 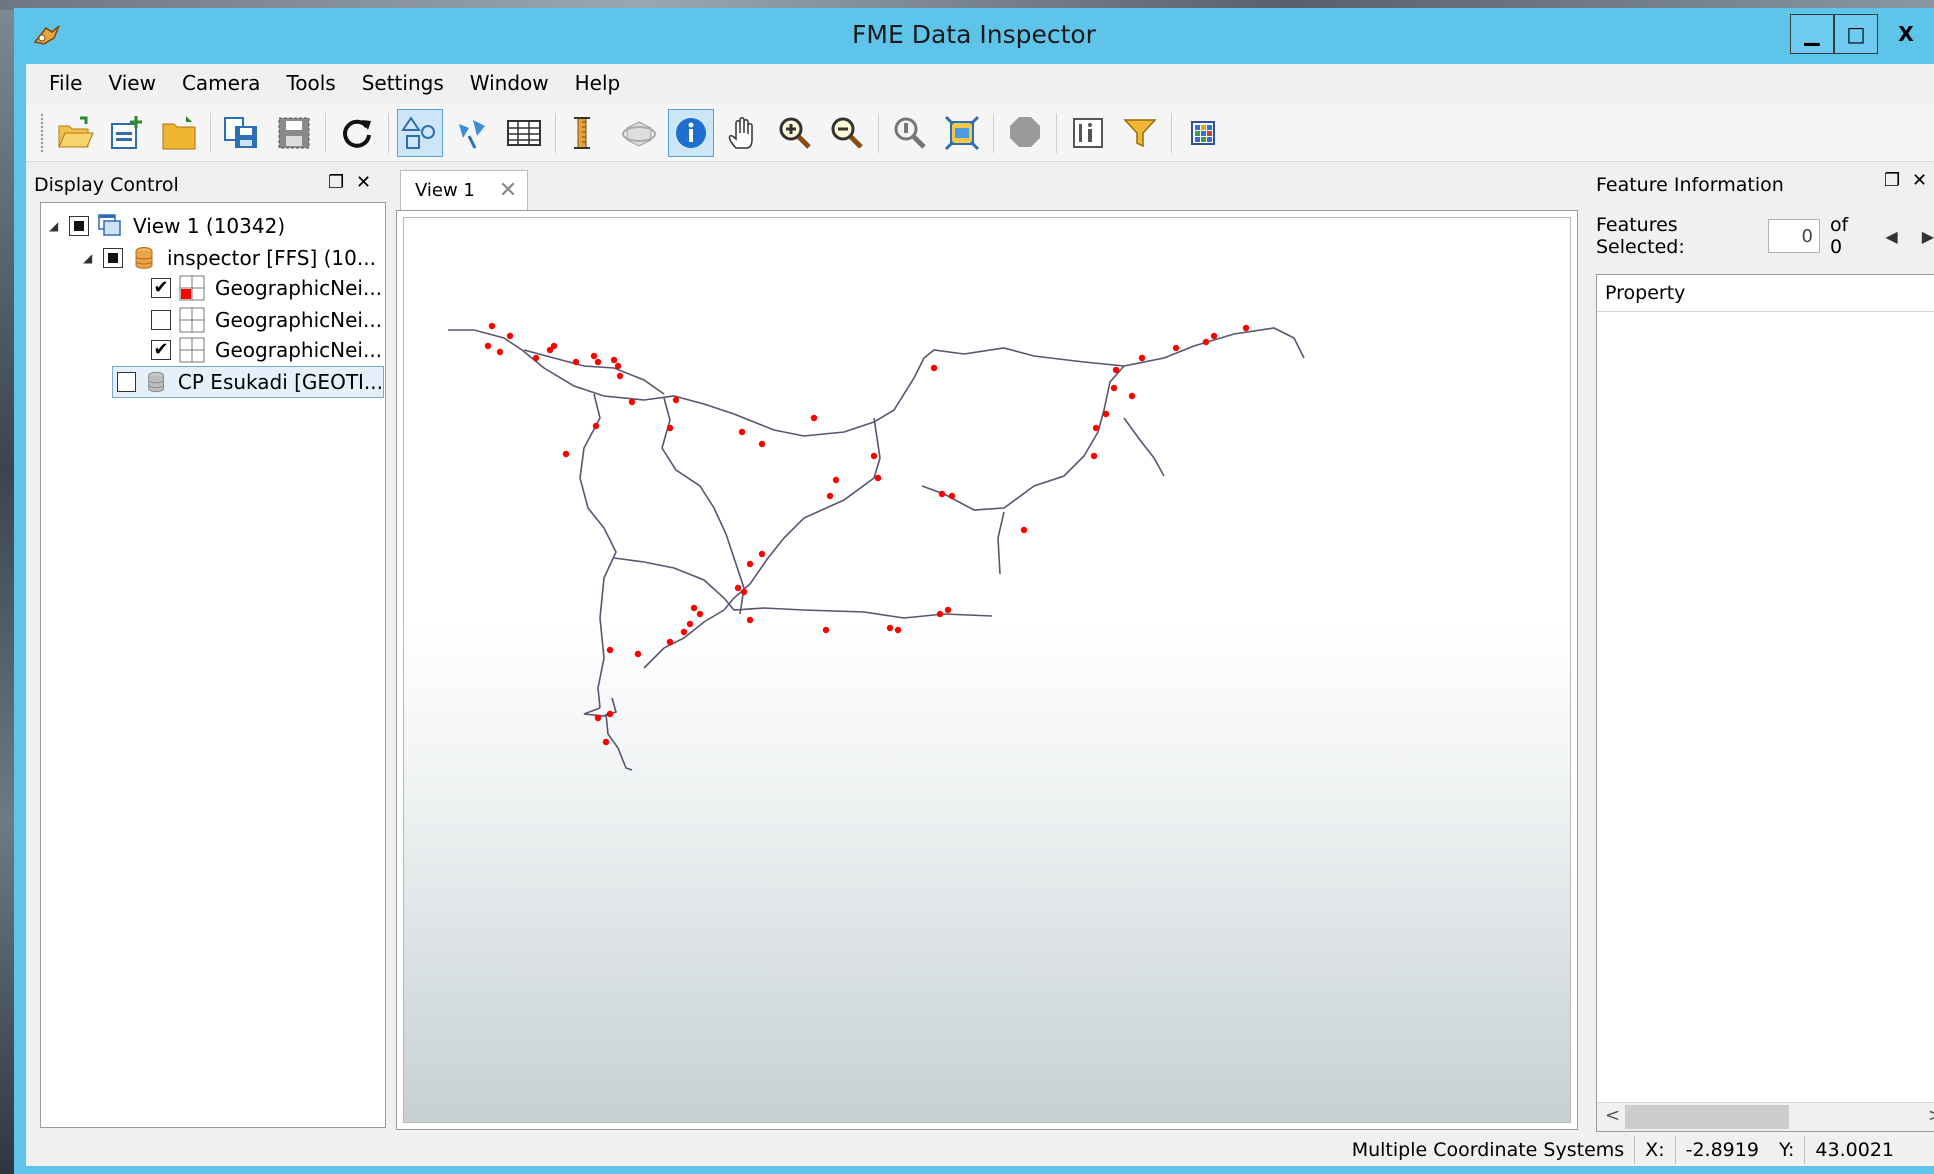 What do you see at coordinates (795, 133) in the screenshot?
I see `zoom-in-button` at bounding box center [795, 133].